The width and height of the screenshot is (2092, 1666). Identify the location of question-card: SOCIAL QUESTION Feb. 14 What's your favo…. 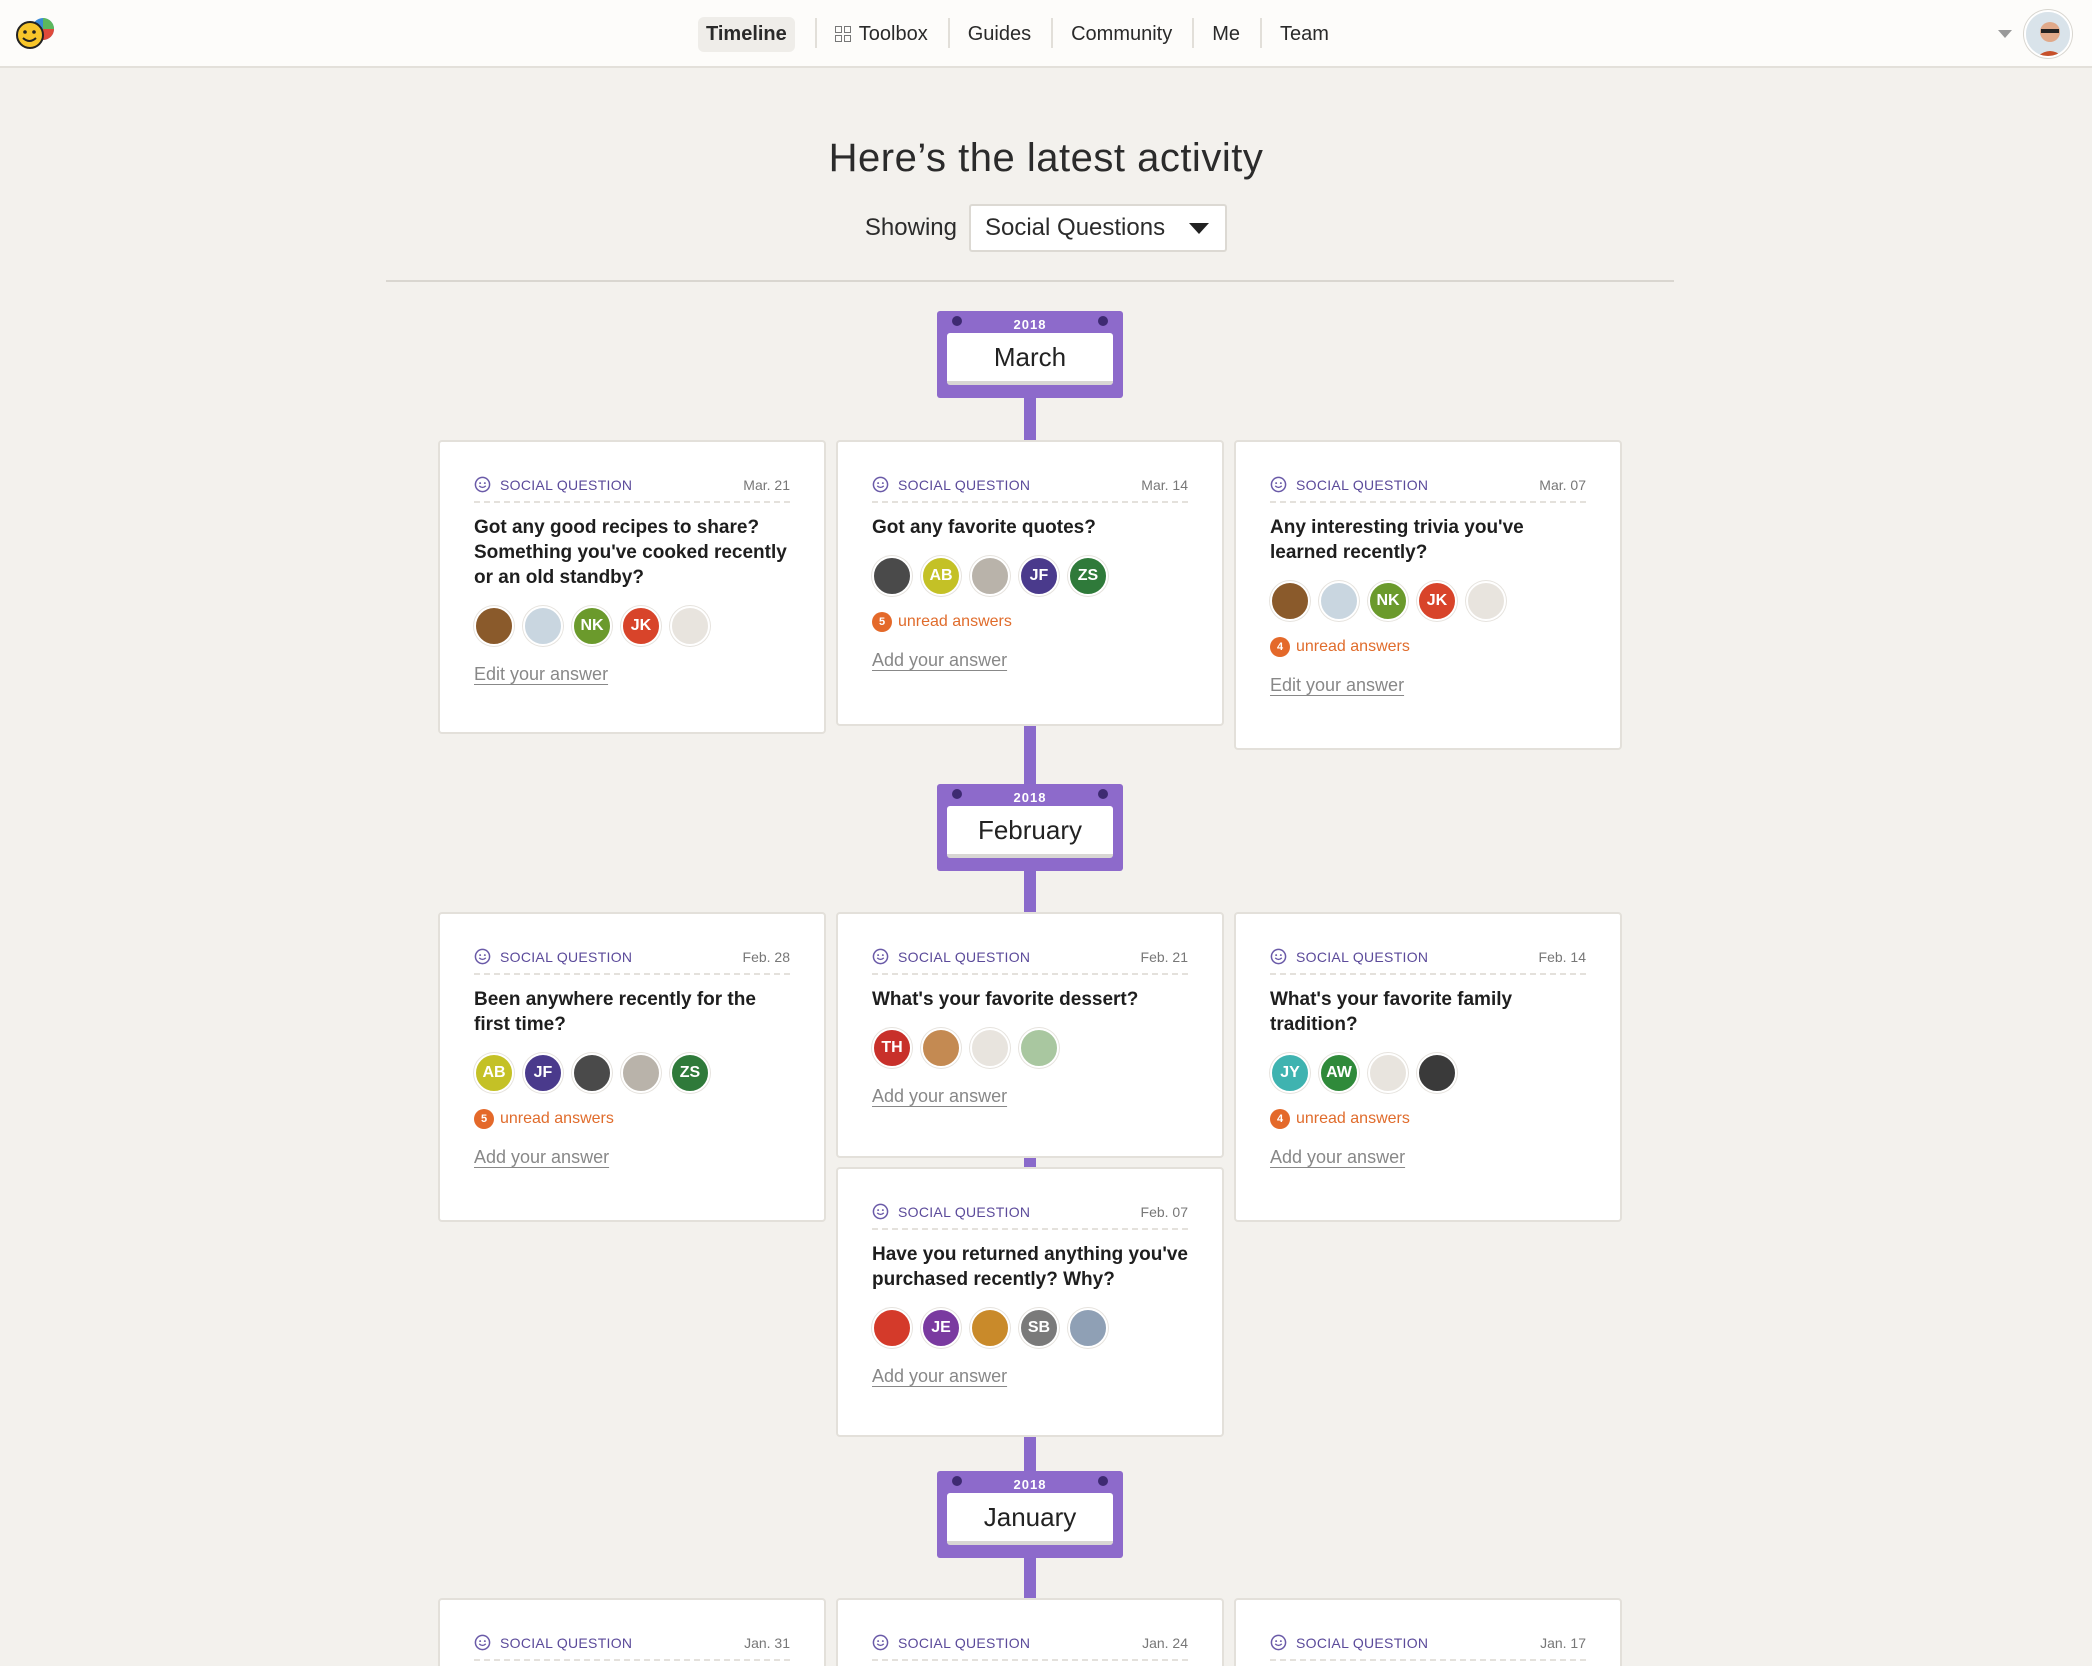
(1428, 1067).